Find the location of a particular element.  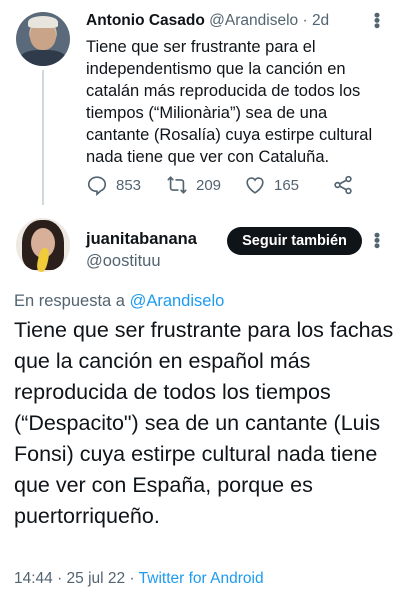

tweet-source-link: Twitter for Android is located at coordinates (201, 578).